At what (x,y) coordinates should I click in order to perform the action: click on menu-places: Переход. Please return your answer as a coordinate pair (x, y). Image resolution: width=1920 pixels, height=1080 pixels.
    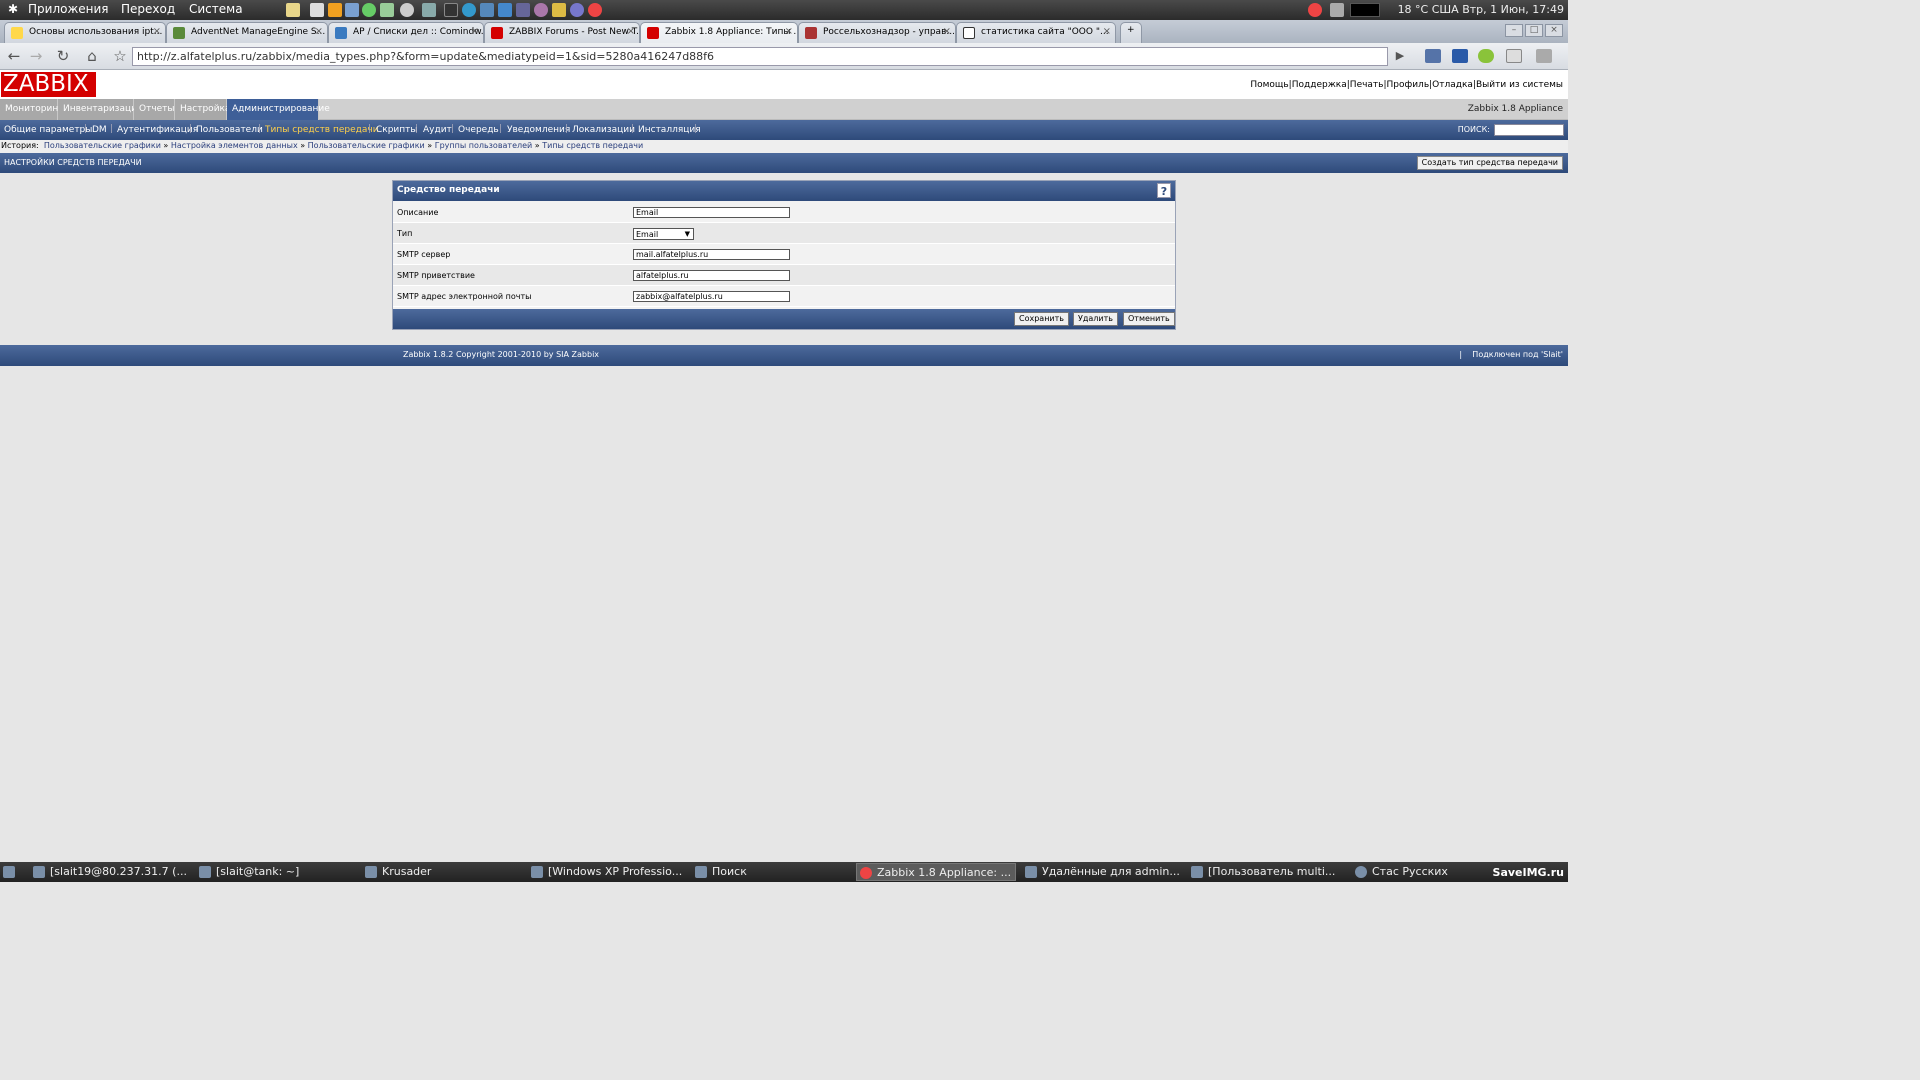
    Looking at the image, I should click on (148, 9).